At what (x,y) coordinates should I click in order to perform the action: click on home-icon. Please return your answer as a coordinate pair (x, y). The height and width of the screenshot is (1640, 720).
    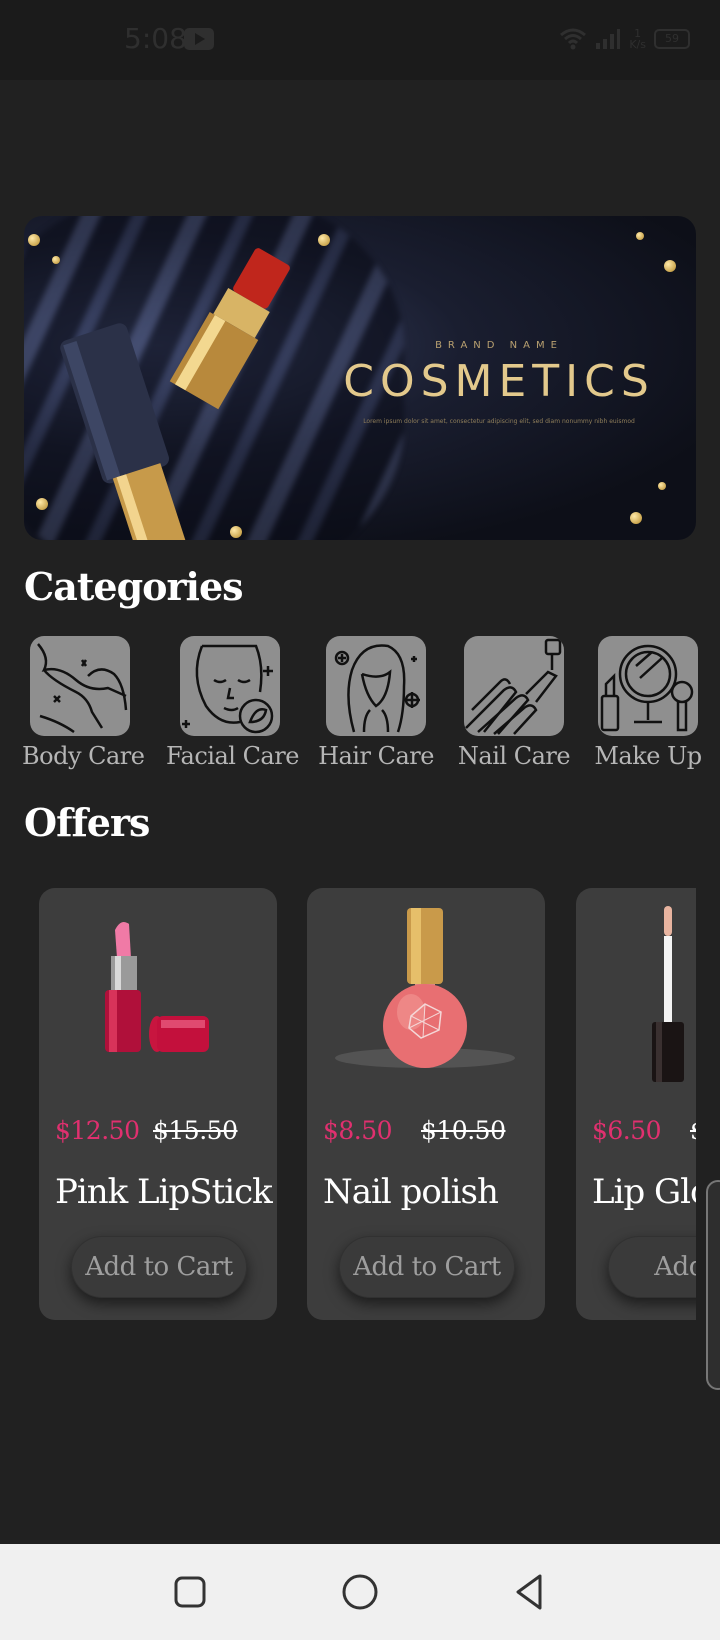
    Looking at the image, I should click on (360, 1592).